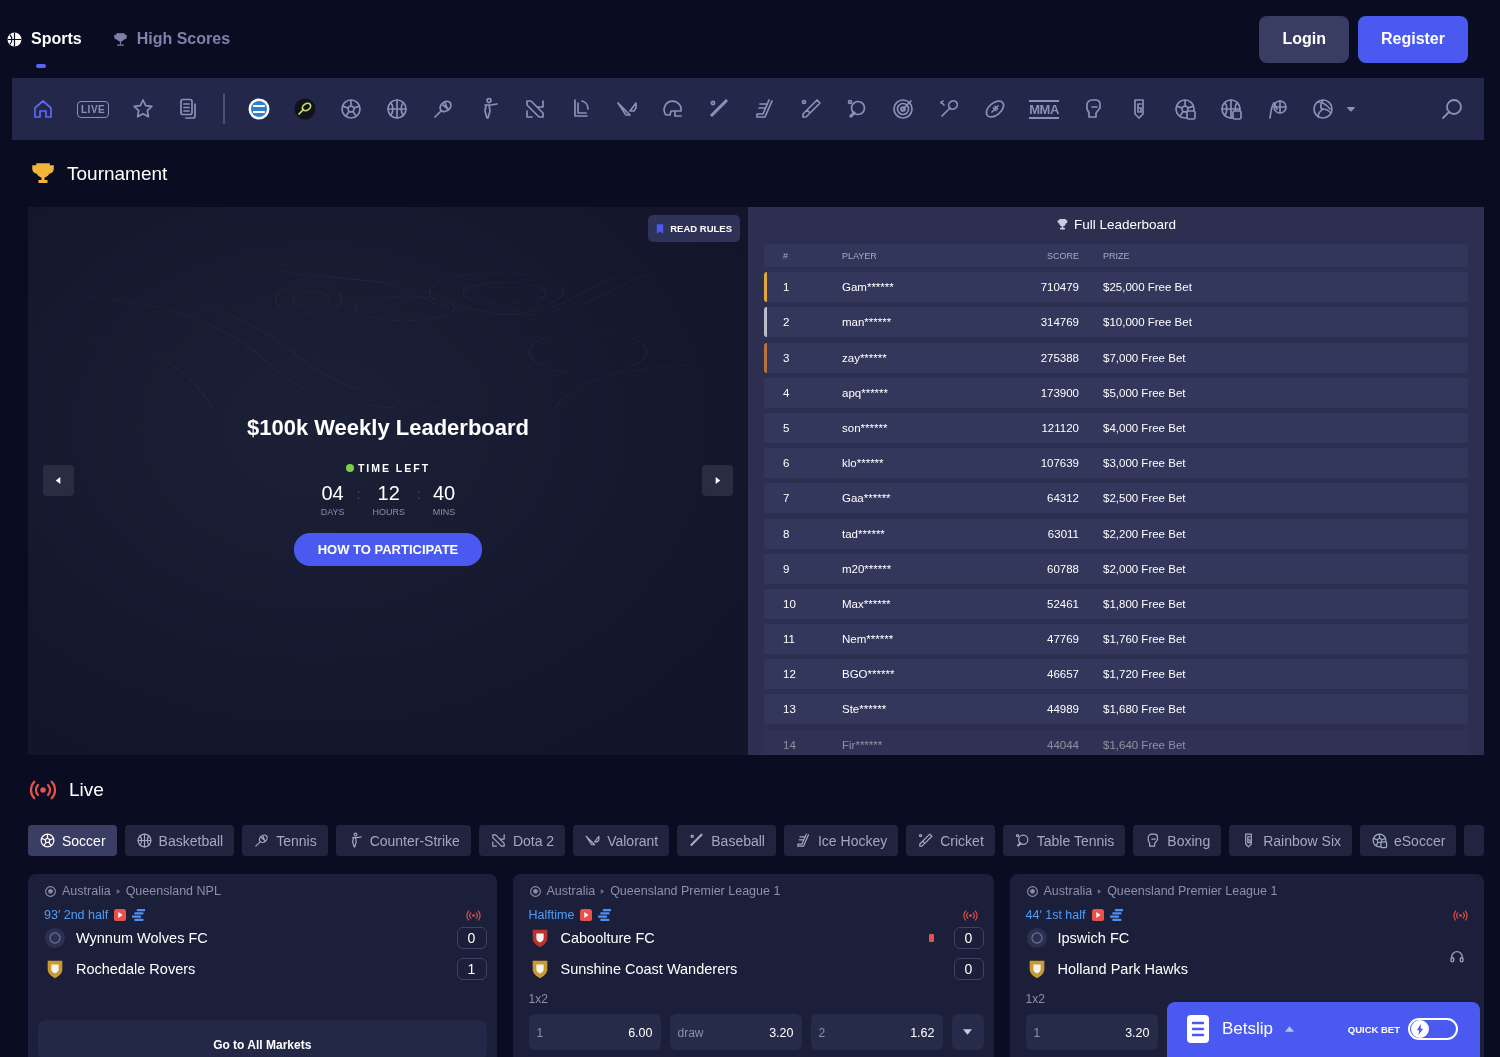  I want to click on betslip-bar: Betslip QUICK BET, so click(1323, 1029).